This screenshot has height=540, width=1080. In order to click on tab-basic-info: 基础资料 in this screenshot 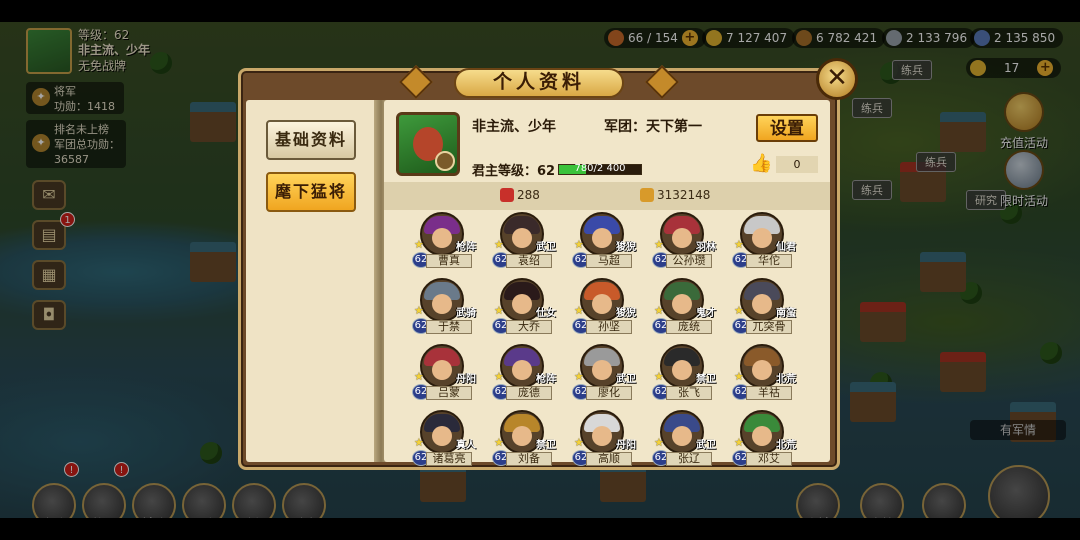, I will do `click(311, 140)`.